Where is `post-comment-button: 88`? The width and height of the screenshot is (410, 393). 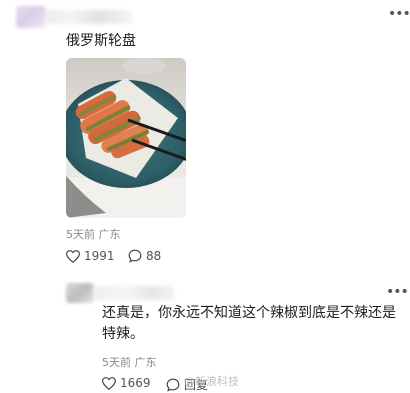 post-comment-button: 88 is located at coordinates (144, 256).